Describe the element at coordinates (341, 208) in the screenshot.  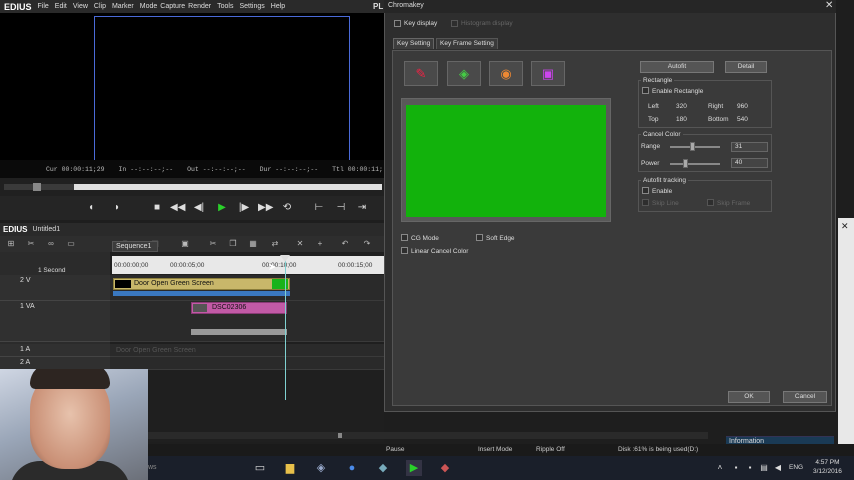
I see `overwrite-icon: ⊣` at that location.